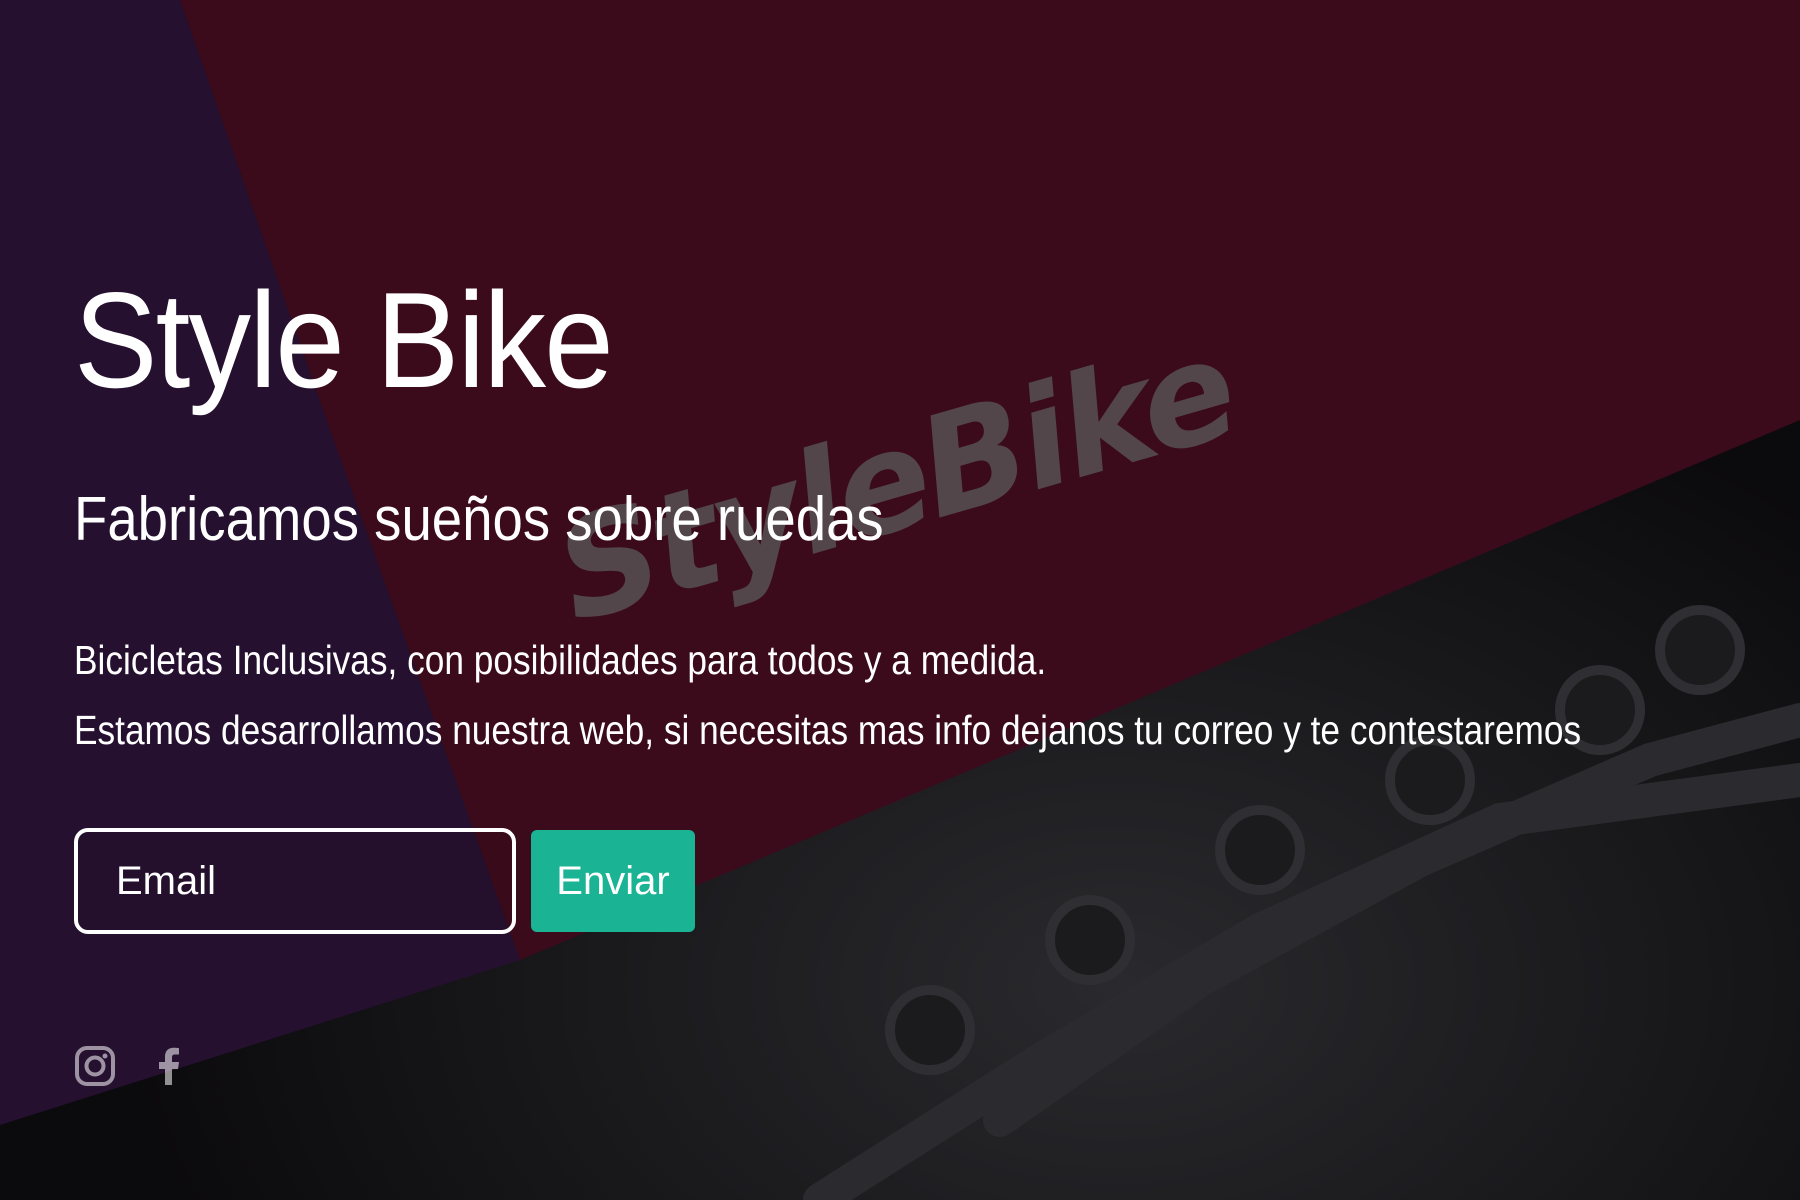  Describe the element at coordinates (479, 519) in the screenshot. I see `tagline: Fabricamos sueños sobre ruedas` at that location.